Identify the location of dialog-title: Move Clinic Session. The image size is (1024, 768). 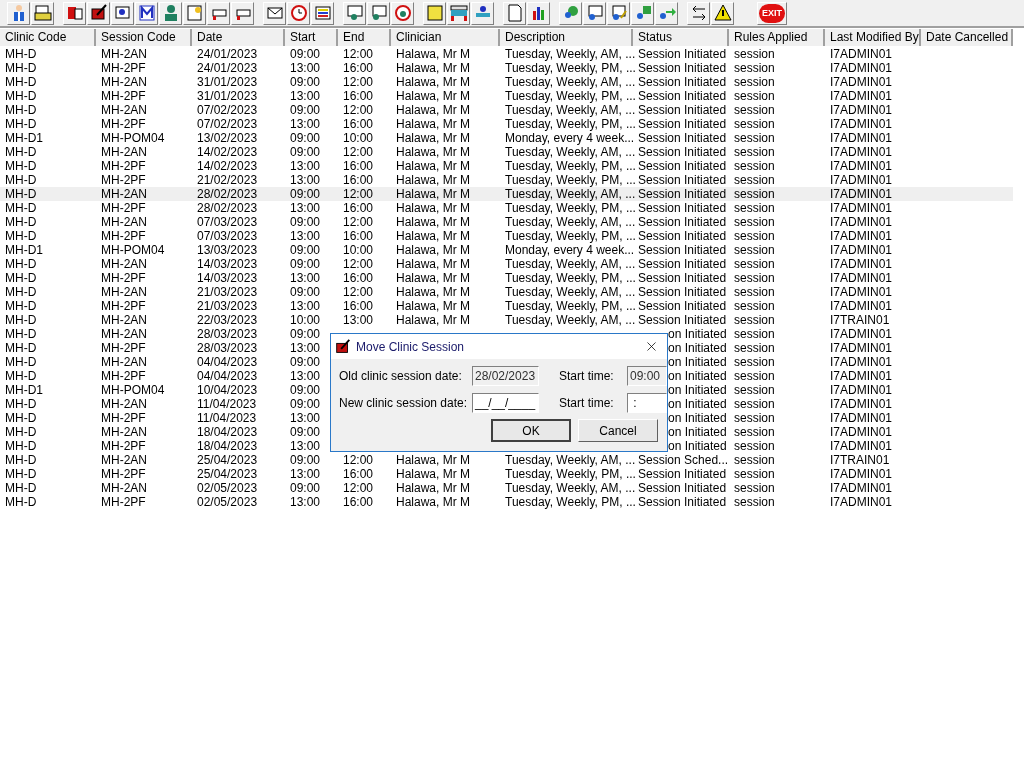
(410, 347).